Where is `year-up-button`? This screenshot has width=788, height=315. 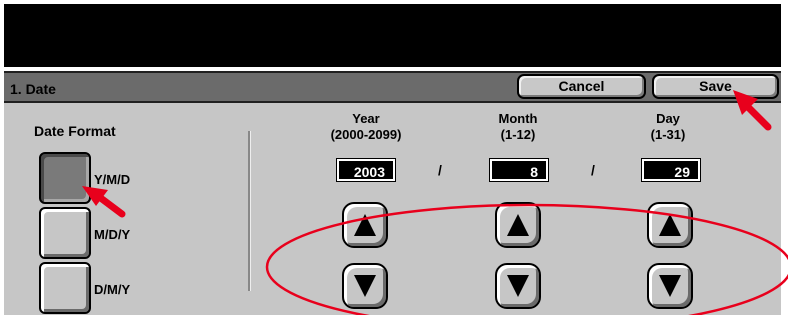 year-up-button is located at coordinates (365, 225).